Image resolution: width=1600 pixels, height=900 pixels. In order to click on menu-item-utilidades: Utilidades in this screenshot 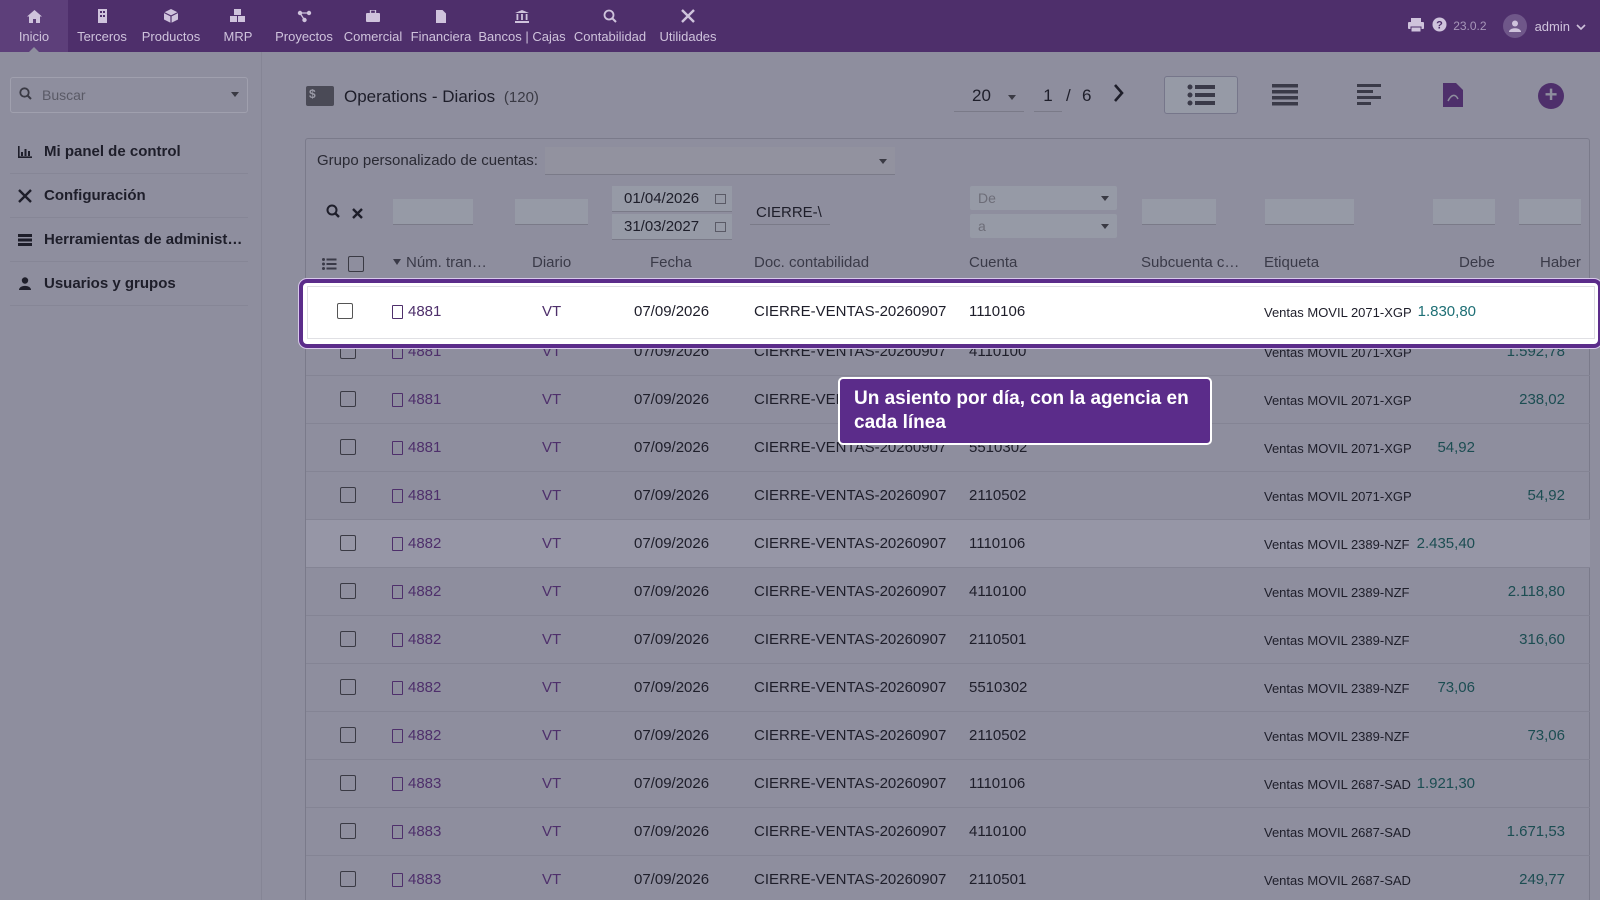, I will do `click(688, 26)`.